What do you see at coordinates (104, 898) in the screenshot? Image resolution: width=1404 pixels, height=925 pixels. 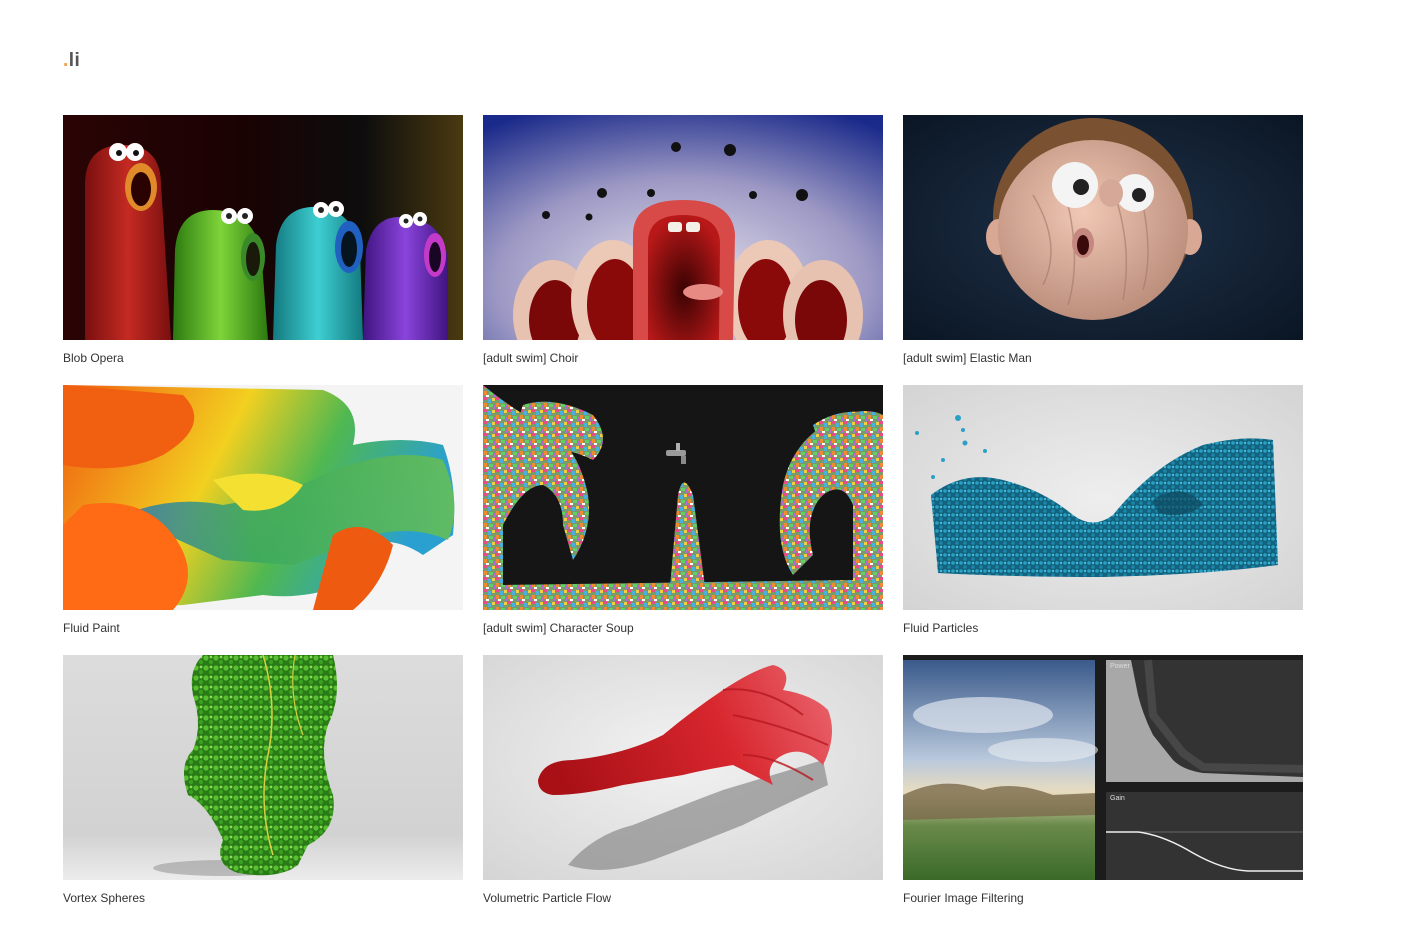 I see `project-title: Vortex Spheres` at bounding box center [104, 898].